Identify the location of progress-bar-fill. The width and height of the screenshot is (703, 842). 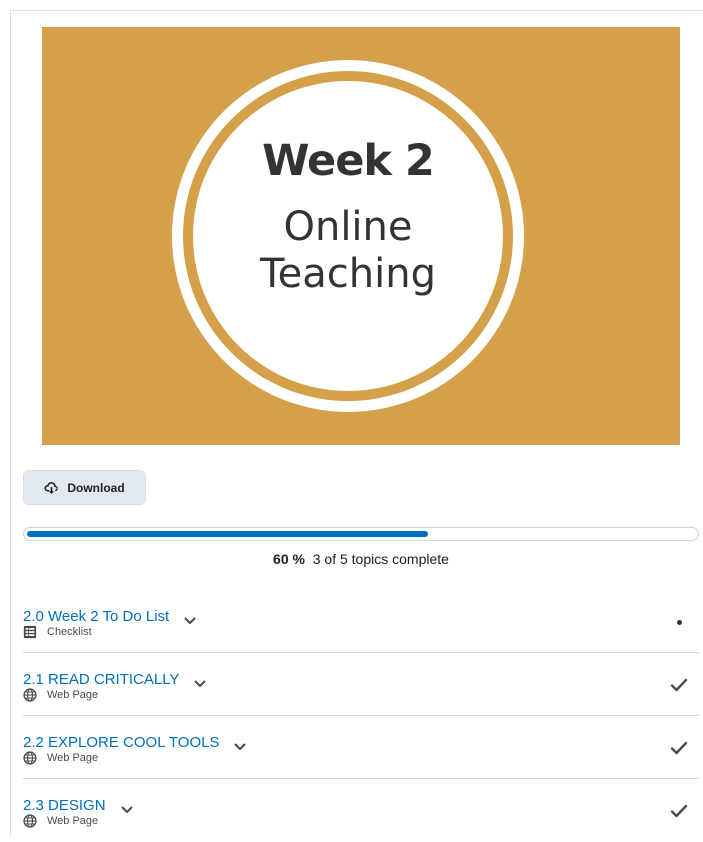
(227, 534).